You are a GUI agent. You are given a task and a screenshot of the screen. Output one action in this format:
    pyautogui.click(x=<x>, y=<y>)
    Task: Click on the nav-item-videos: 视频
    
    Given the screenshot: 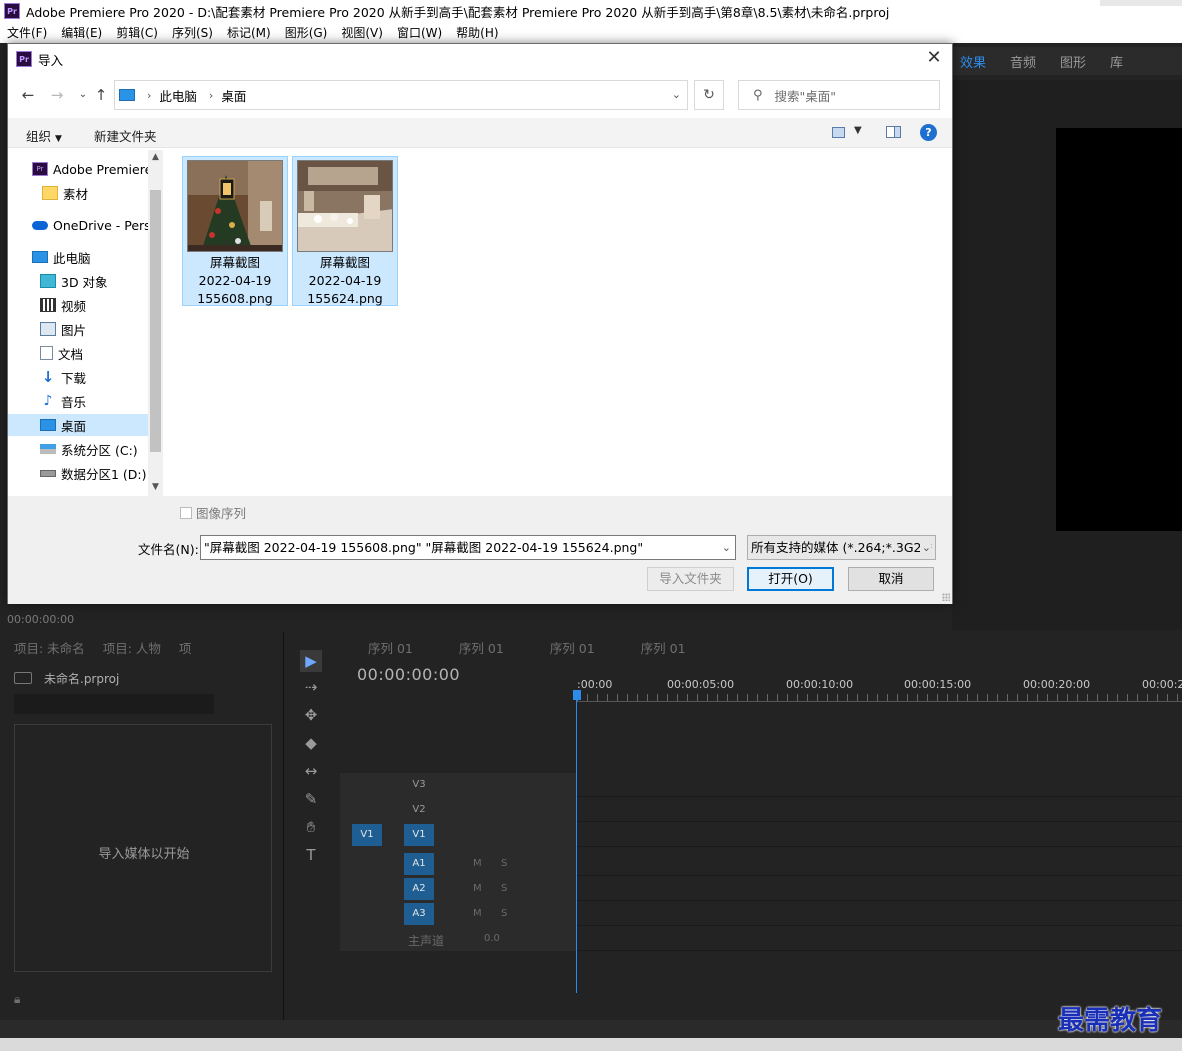 What is the action you would take?
    pyautogui.click(x=78, y=305)
    